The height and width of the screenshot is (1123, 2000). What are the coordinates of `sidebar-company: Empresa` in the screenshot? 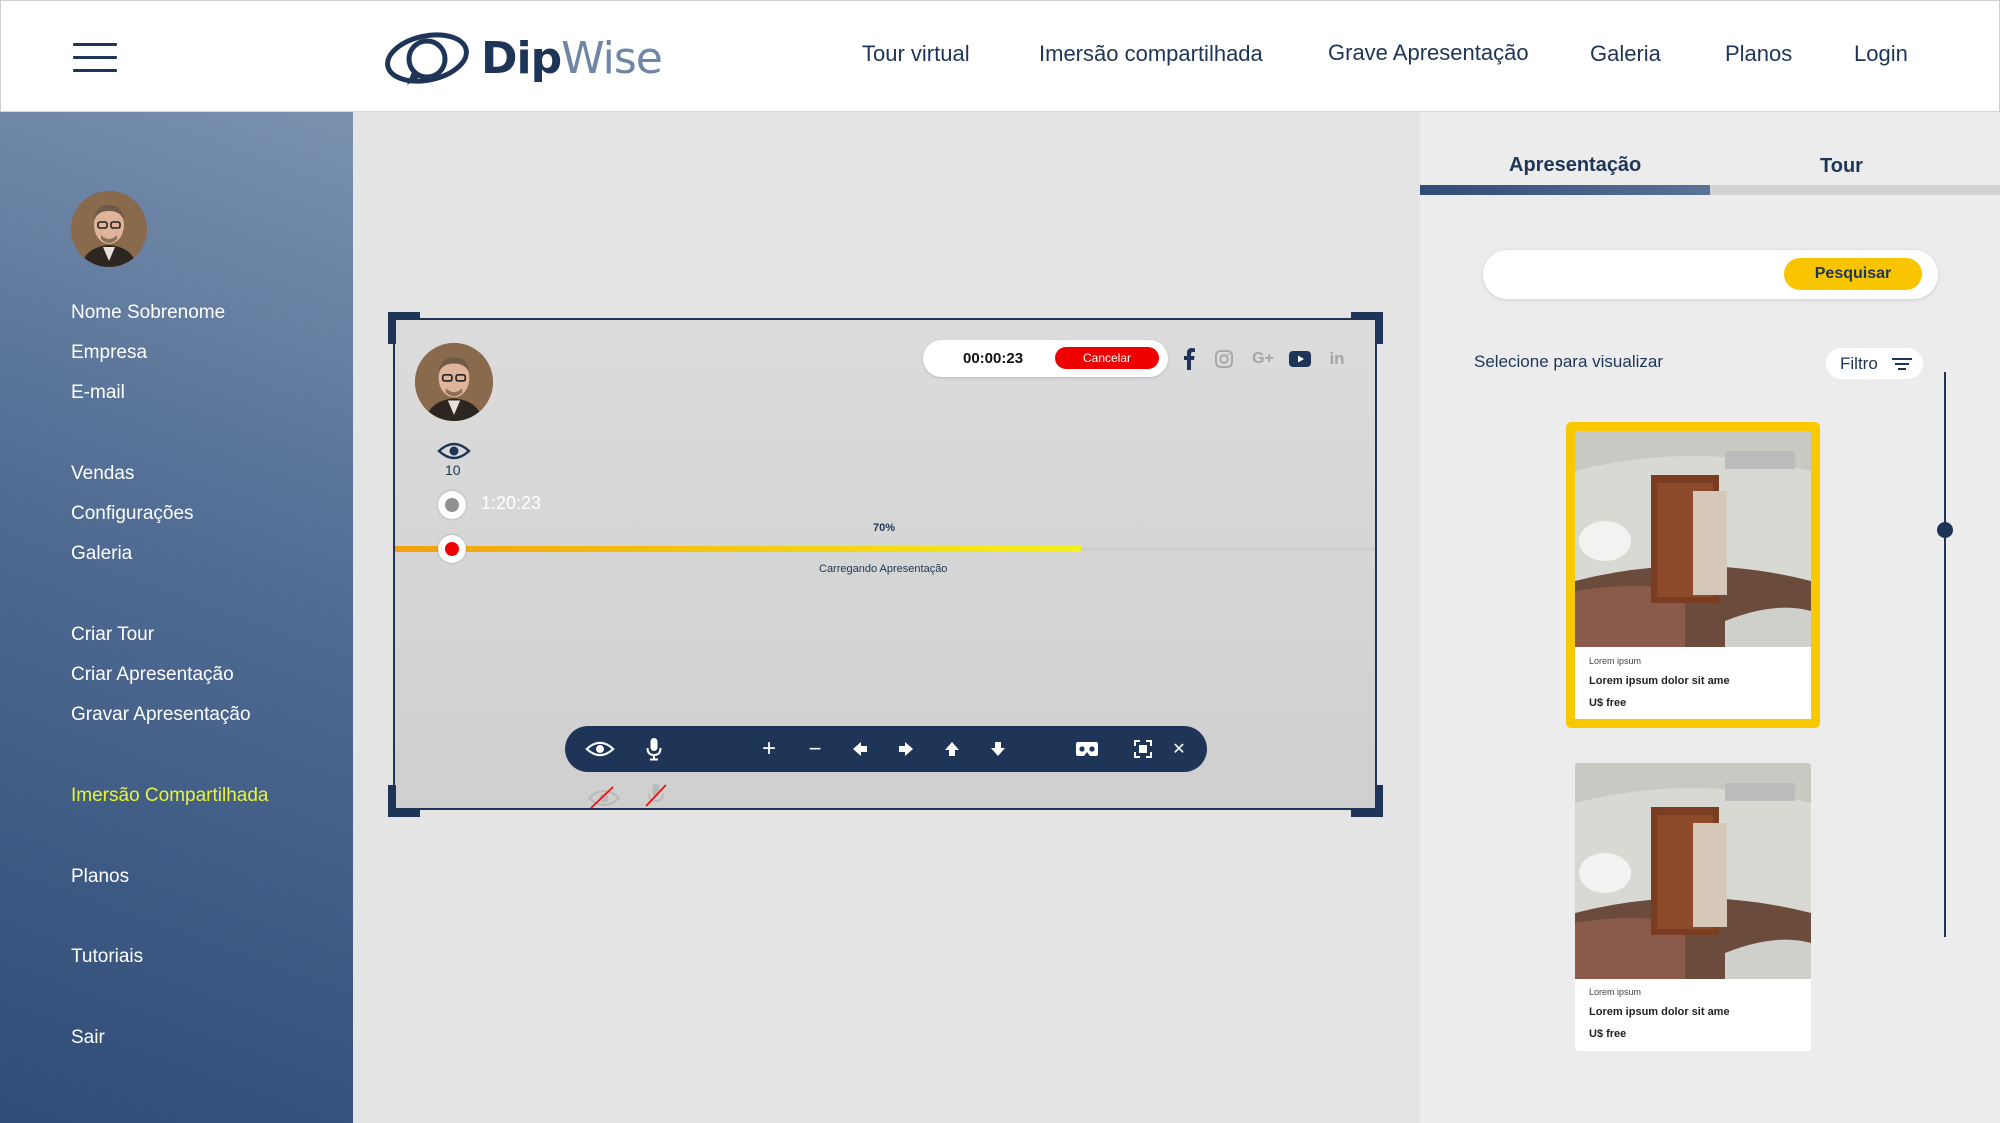 It's located at (109, 352).